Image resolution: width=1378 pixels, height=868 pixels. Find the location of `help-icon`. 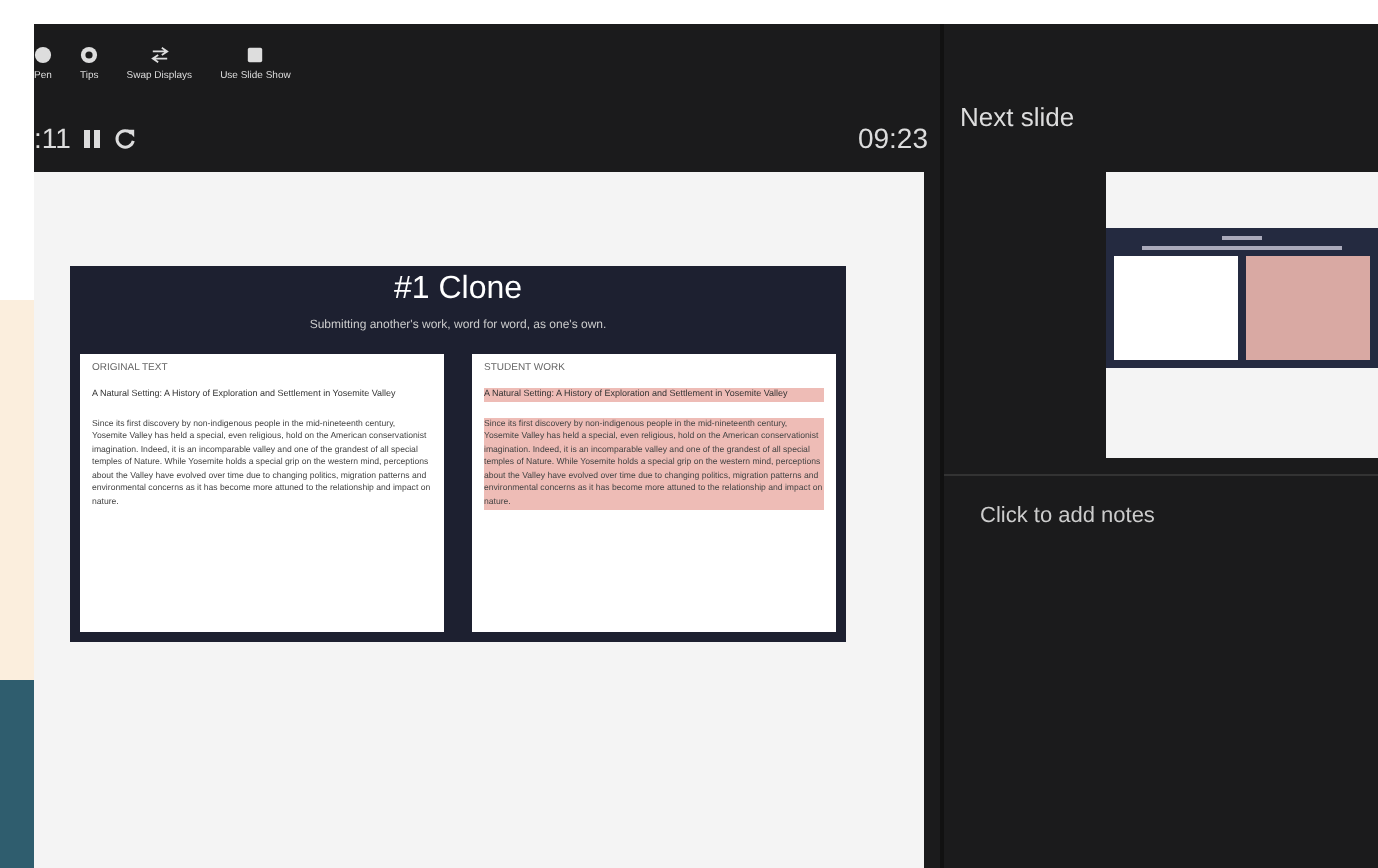

help-icon is located at coordinates (89, 55).